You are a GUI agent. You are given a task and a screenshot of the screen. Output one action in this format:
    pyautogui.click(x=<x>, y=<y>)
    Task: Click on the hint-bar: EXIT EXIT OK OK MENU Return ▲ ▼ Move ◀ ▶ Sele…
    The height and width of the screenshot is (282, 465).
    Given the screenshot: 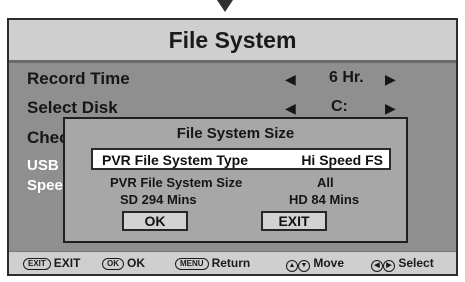 What is the action you would take?
    pyautogui.click(x=232, y=262)
    